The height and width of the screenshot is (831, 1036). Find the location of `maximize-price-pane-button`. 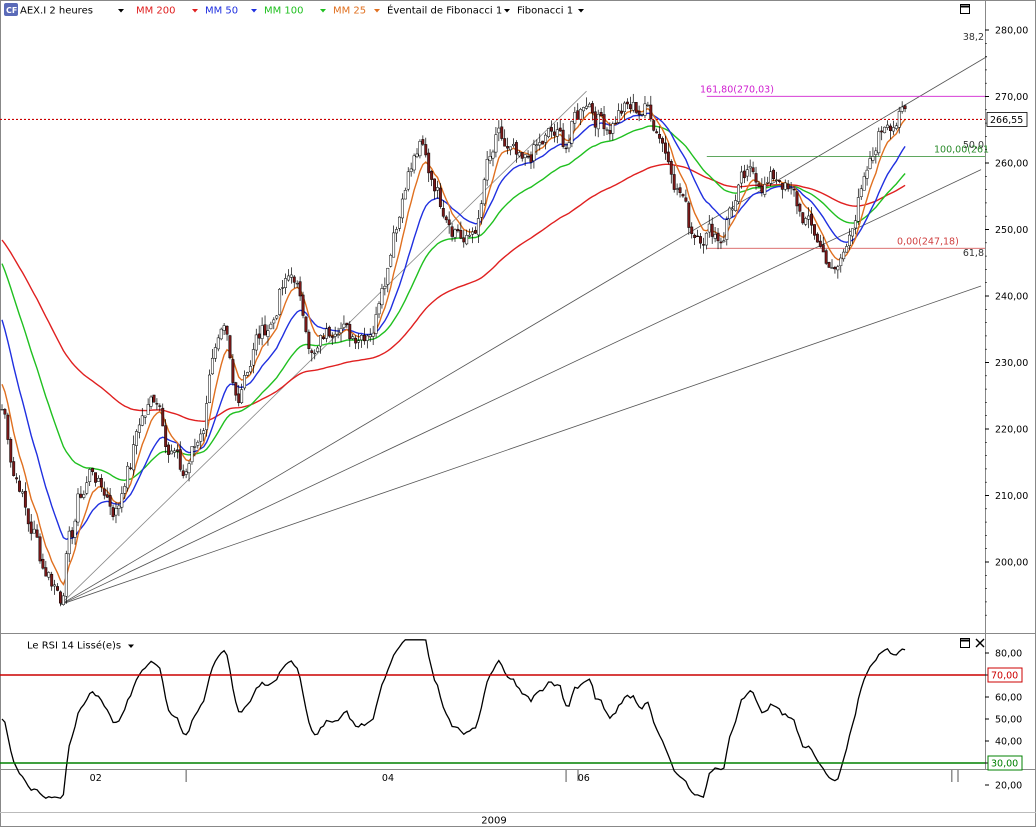

maximize-price-pane-button is located at coordinates (965, 9).